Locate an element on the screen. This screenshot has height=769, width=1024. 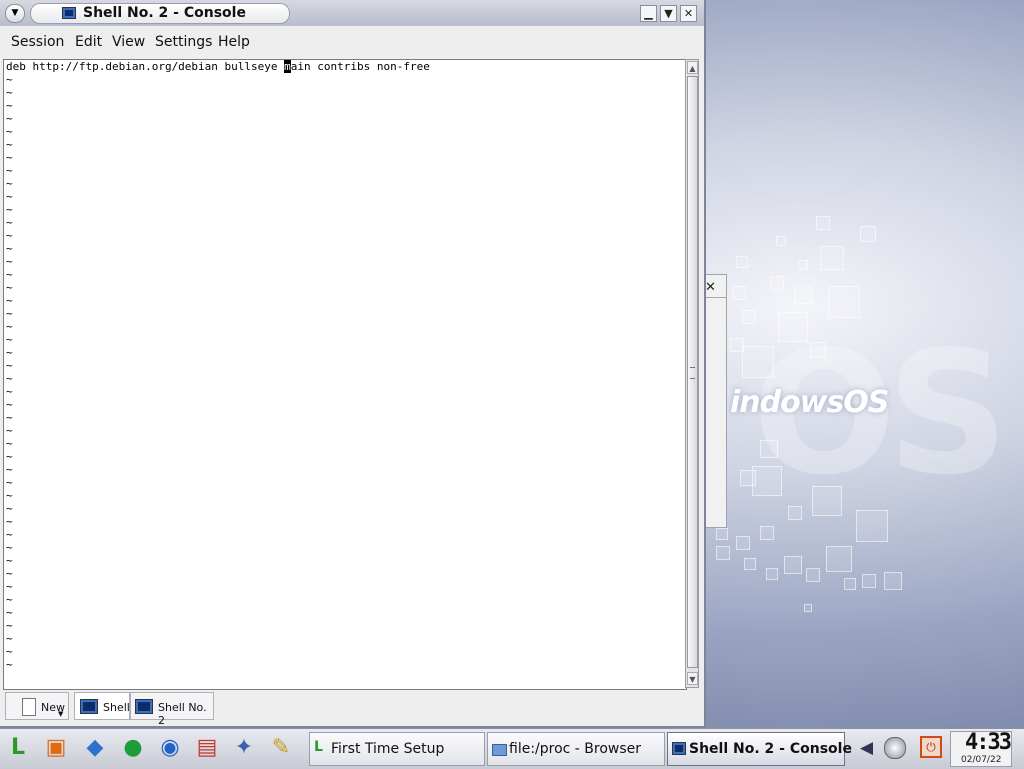
menu-settings: Settings is located at coordinates (183, 42).